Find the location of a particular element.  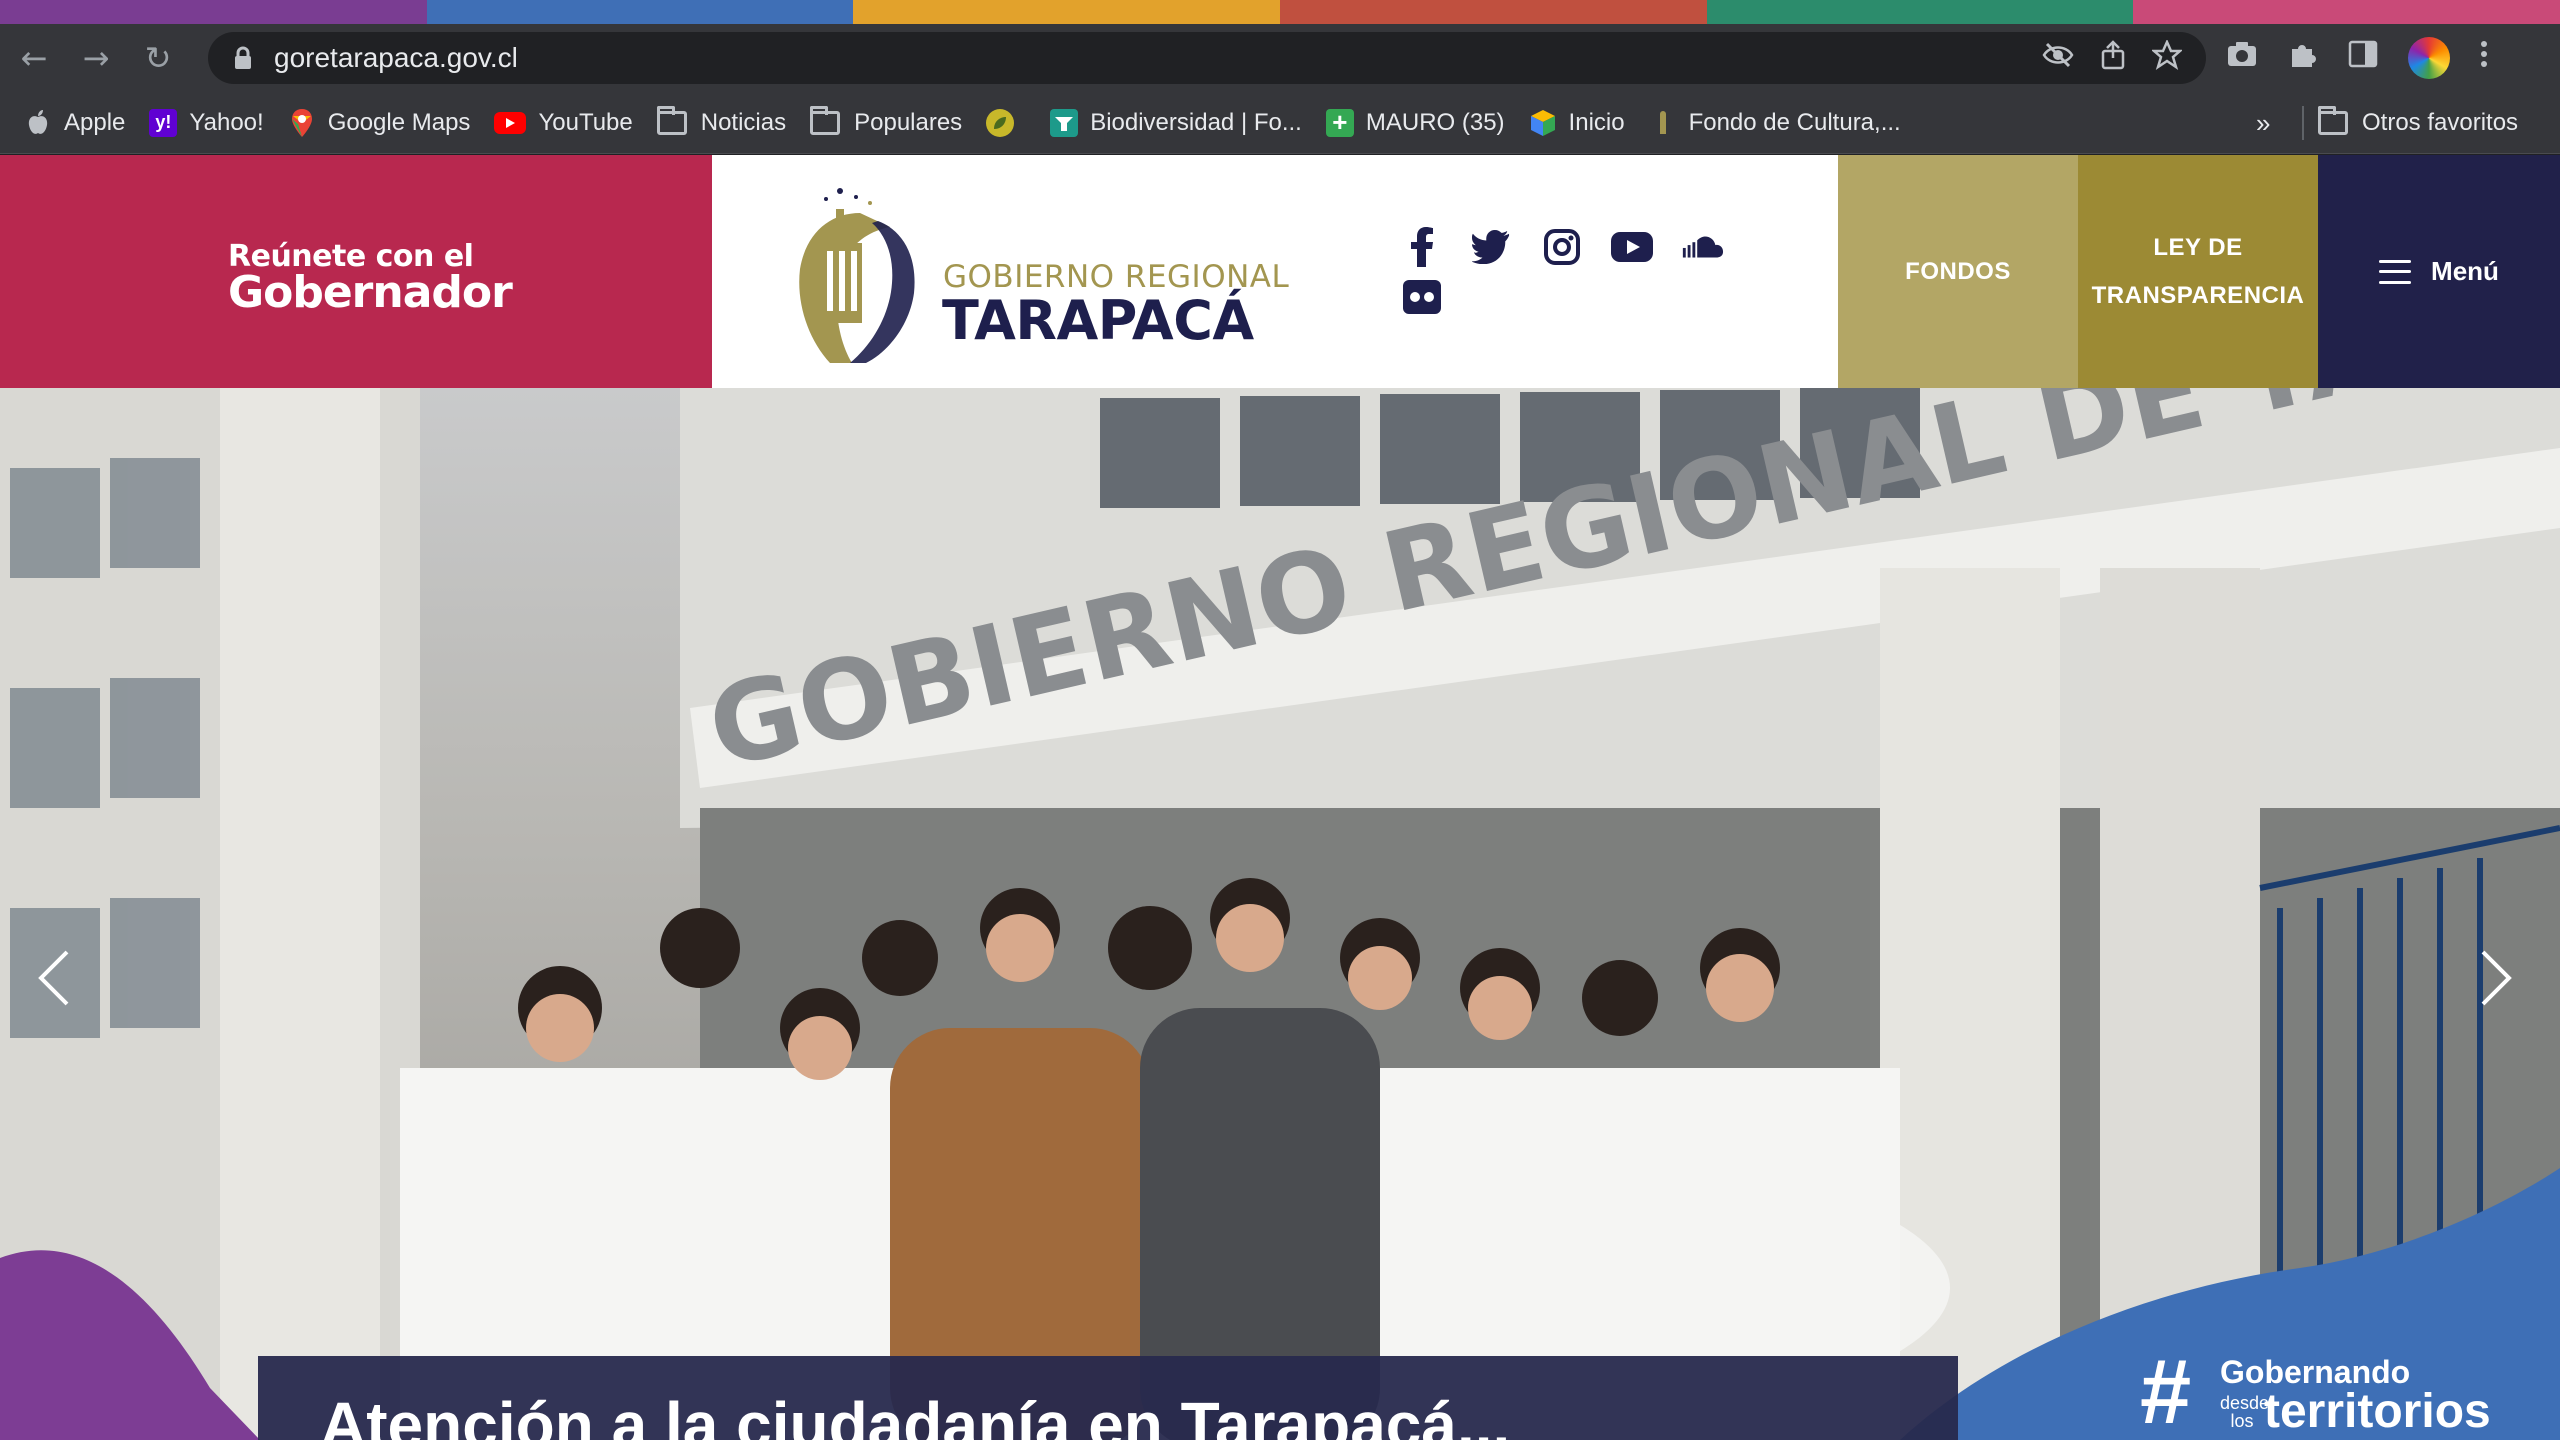

bookmark-google-maps: Google Maps is located at coordinates (379, 123).